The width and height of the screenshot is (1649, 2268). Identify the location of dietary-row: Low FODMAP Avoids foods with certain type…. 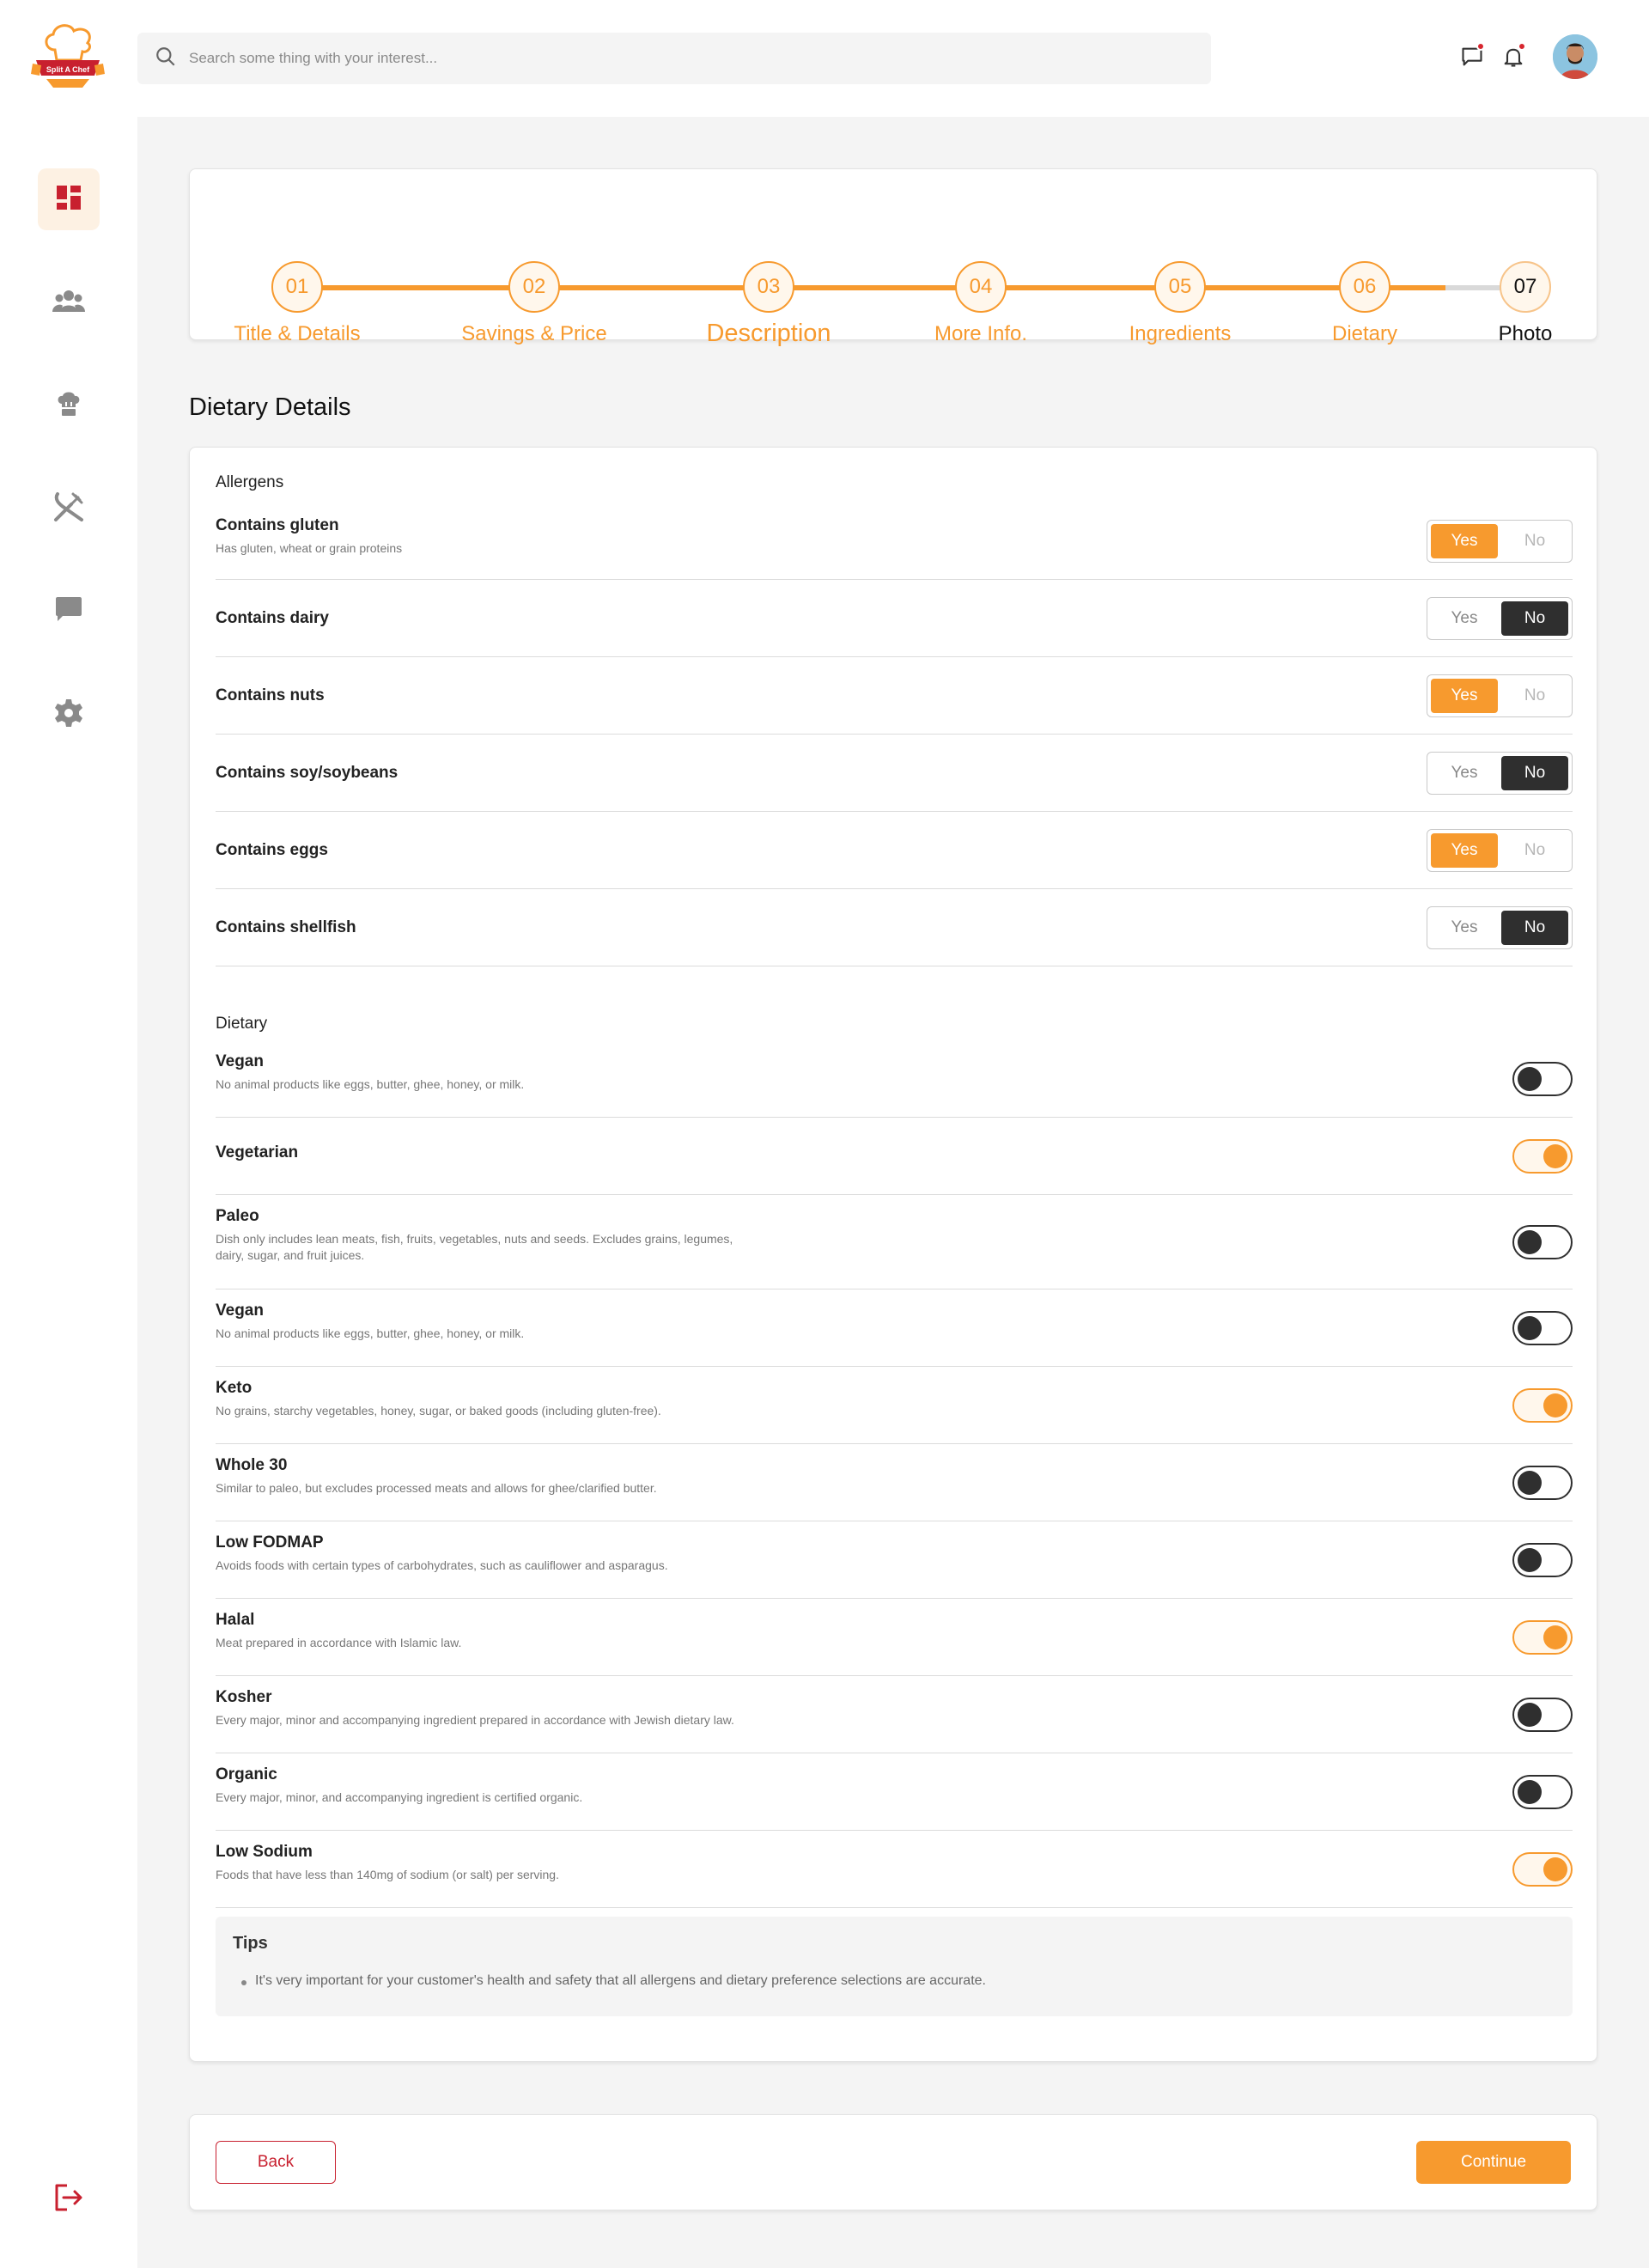
(895, 1560).